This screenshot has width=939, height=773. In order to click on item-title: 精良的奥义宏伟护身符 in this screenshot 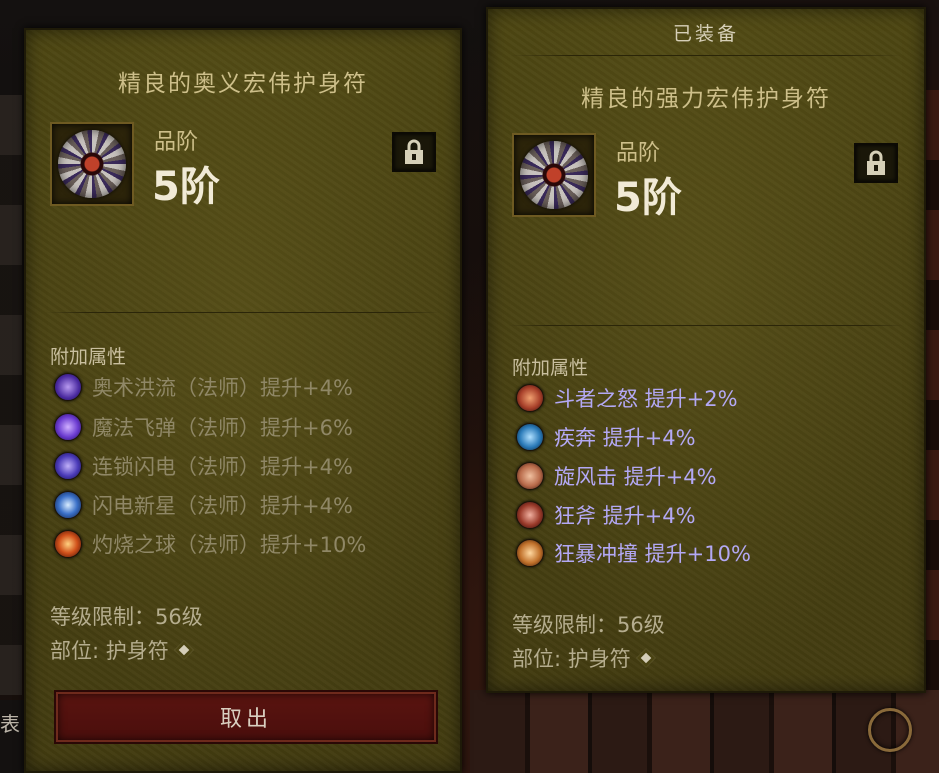, I will do `click(243, 84)`.